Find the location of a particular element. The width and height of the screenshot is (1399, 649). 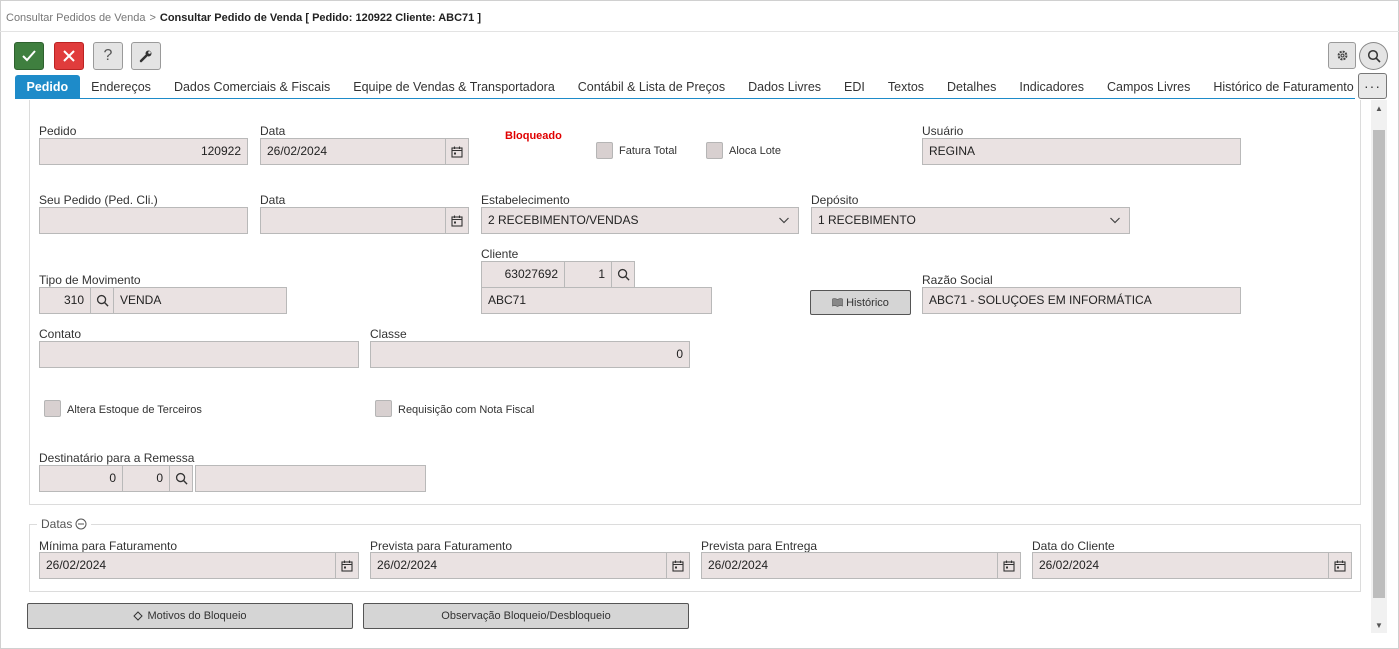

tab-textos: Textos is located at coordinates (905, 87).